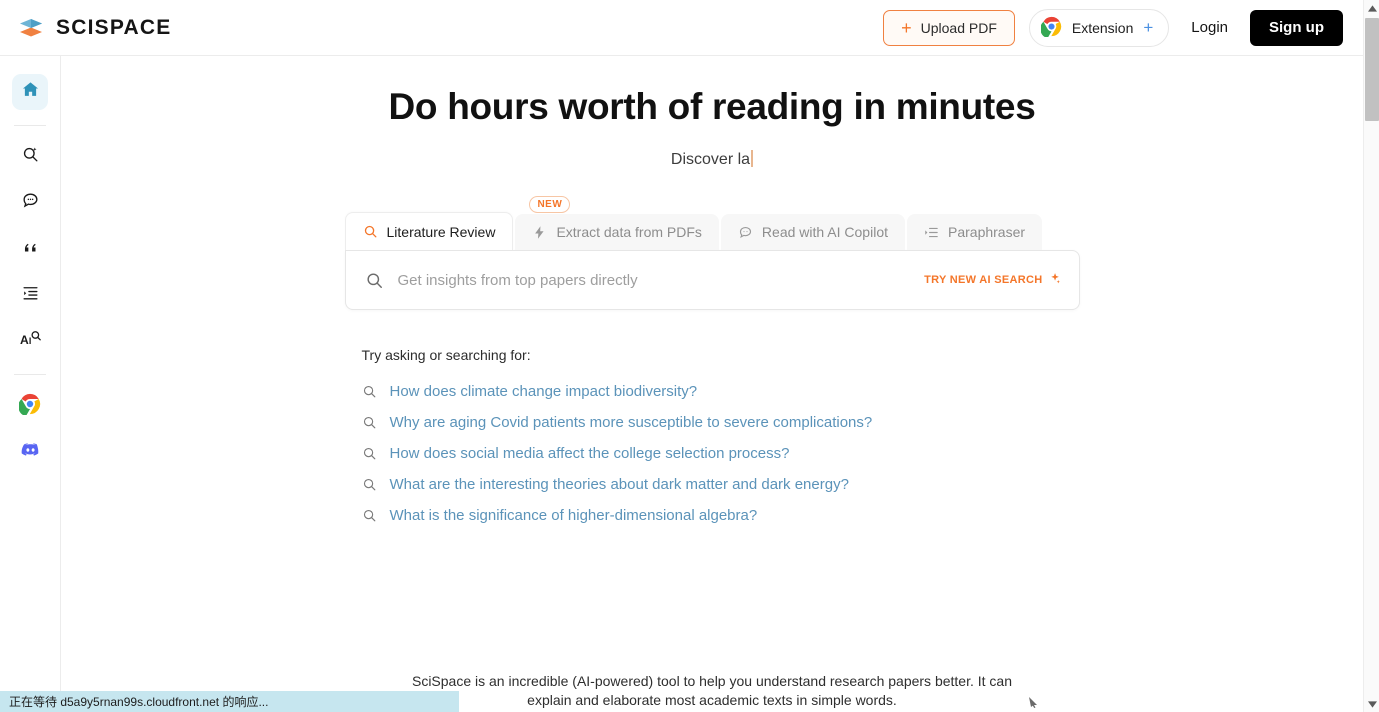 The height and width of the screenshot is (712, 1379). I want to click on sparkle-icon, so click(1054, 280).